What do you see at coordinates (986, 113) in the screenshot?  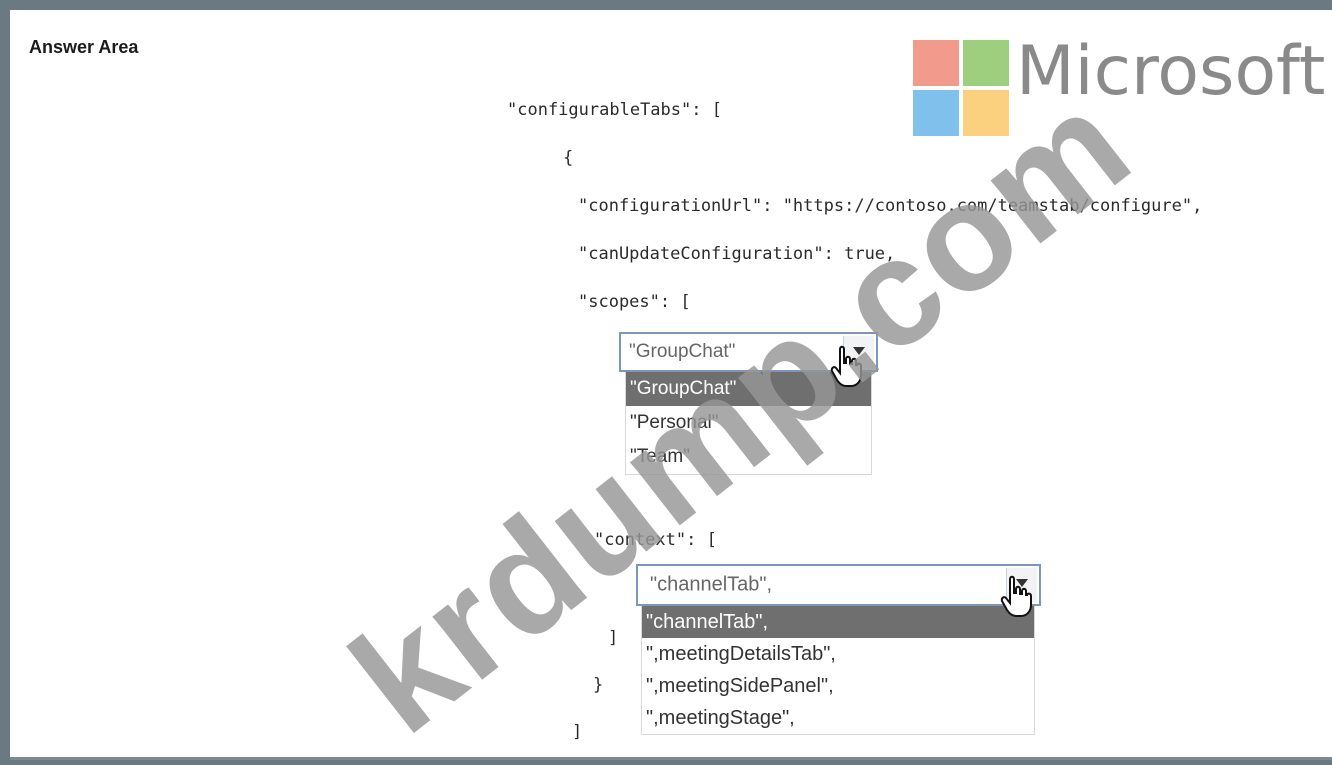 I see `logo-square-yellow` at bounding box center [986, 113].